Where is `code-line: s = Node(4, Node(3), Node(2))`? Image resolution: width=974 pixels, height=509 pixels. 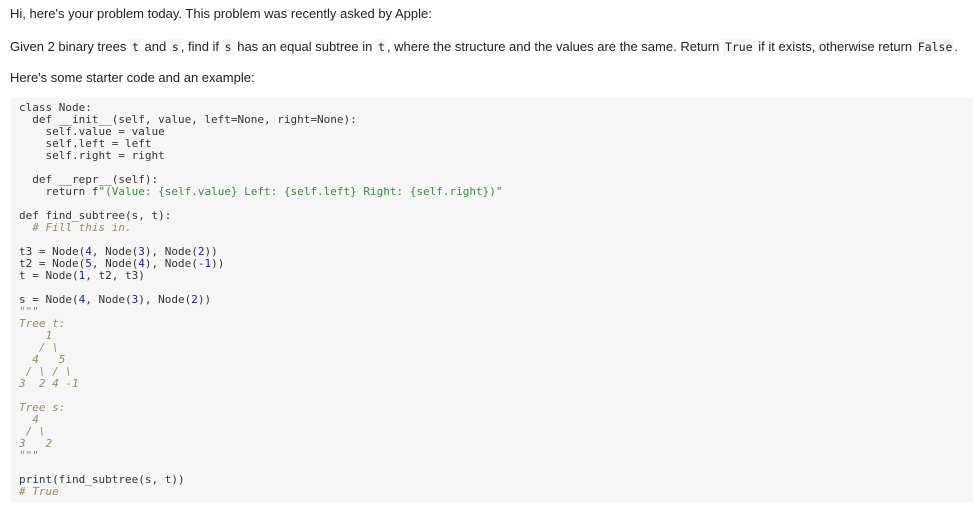
code-line: s = Node(4, Node(3), Node(2)) is located at coordinates (115, 299).